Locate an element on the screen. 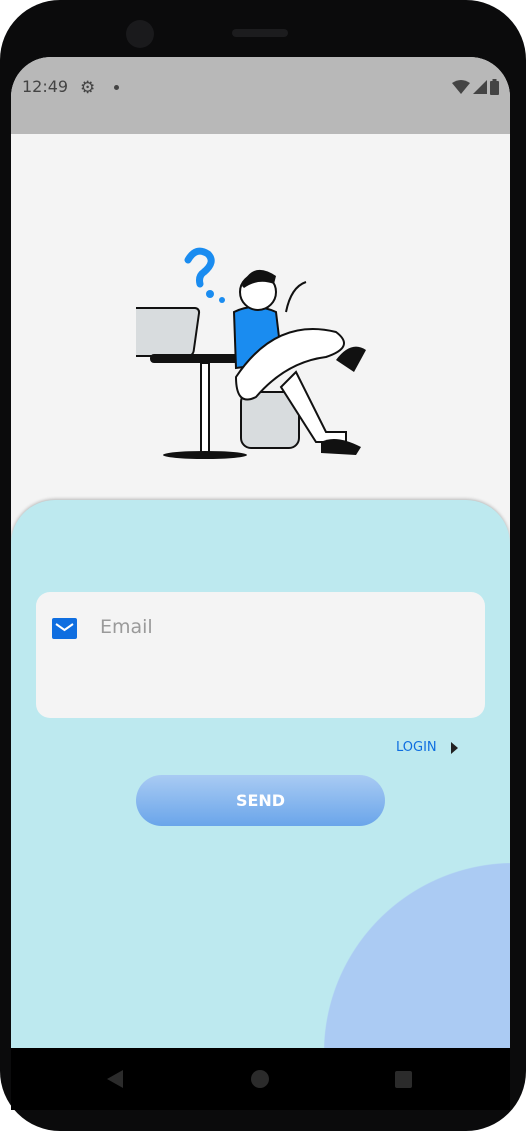 The height and width of the screenshot is (1131, 526). notification-dot-icon is located at coordinates (116, 87).